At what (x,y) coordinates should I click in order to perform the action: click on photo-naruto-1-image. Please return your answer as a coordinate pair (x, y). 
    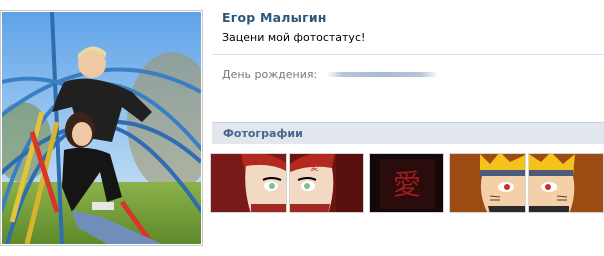
    Looking at the image, I should click on (487, 183).